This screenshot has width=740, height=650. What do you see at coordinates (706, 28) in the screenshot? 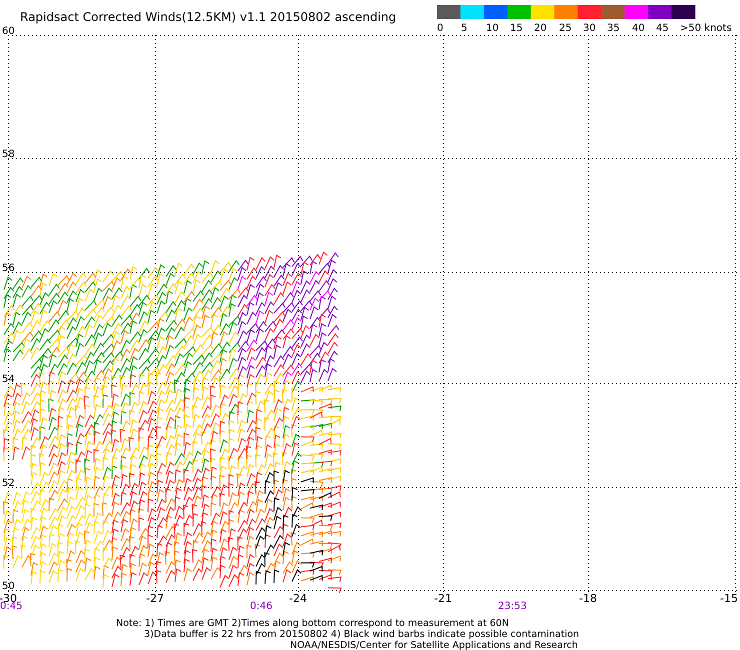
I see `legend-label: >50 knots` at bounding box center [706, 28].